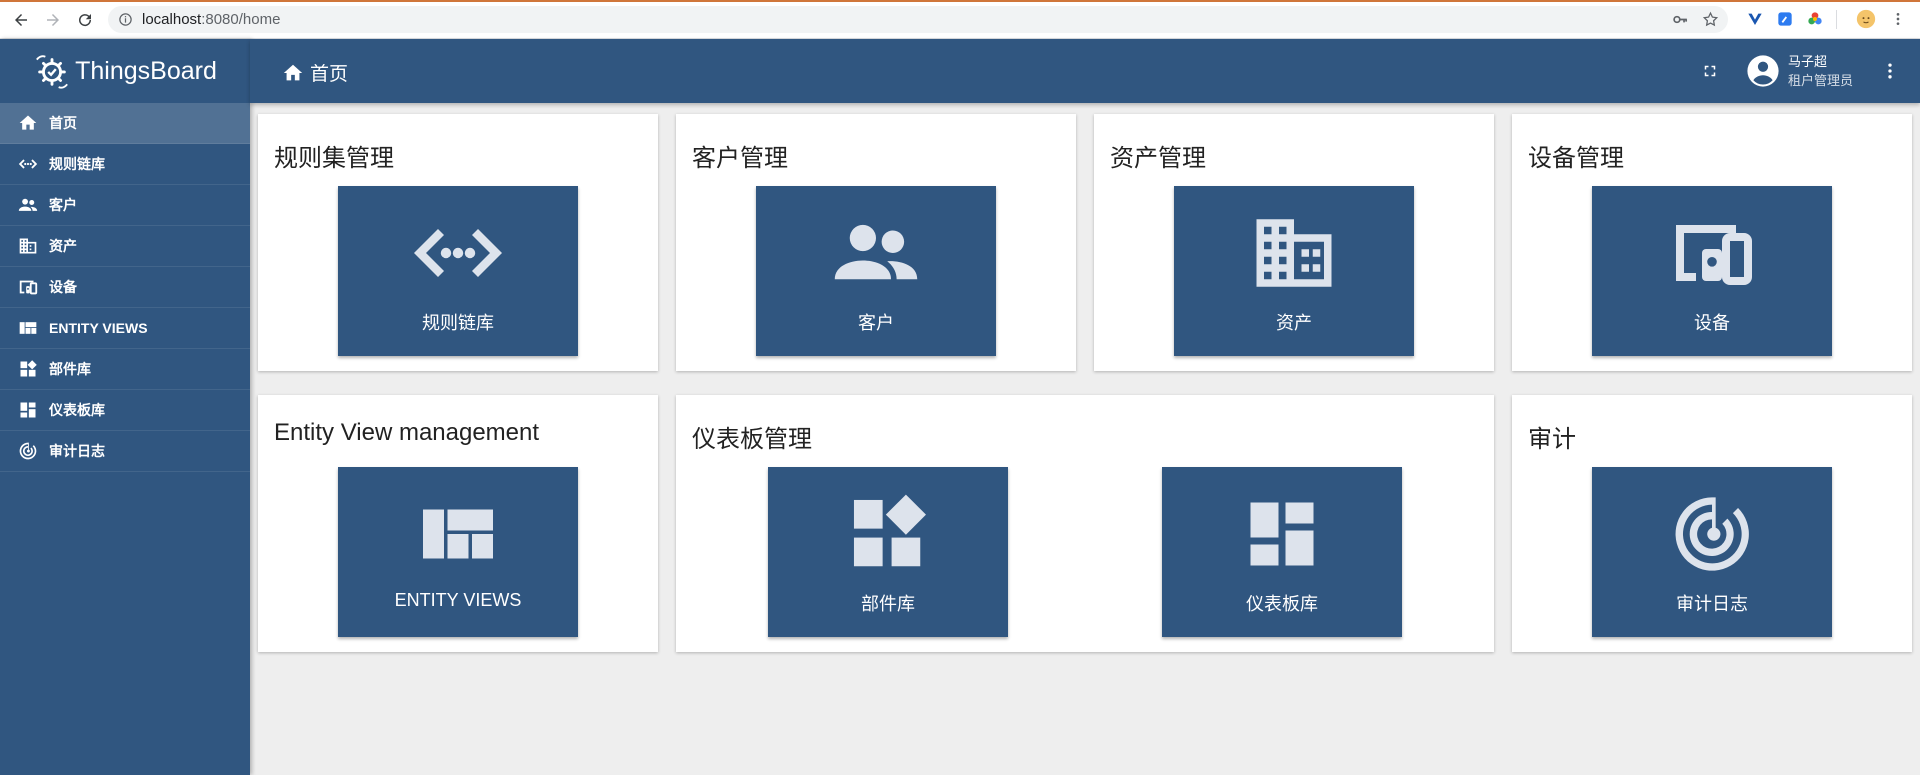 Image resolution: width=1920 pixels, height=775 pixels. What do you see at coordinates (1552, 439) in the screenshot?
I see `card-title: 审计` at bounding box center [1552, 439].